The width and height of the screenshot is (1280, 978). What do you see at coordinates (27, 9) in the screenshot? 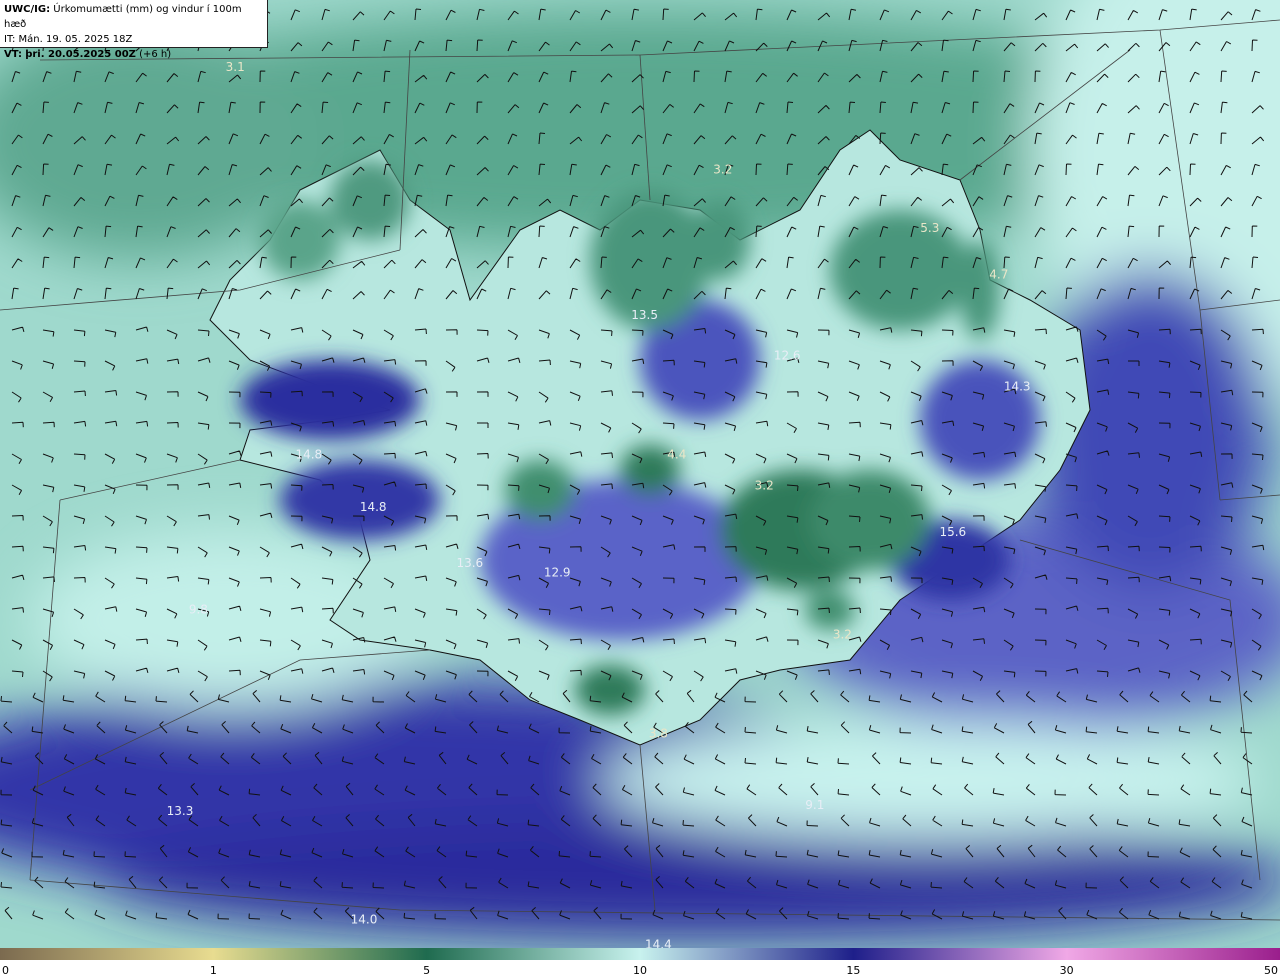
I see `model-name: UWC/IG:` at bounding box center [27, 9].